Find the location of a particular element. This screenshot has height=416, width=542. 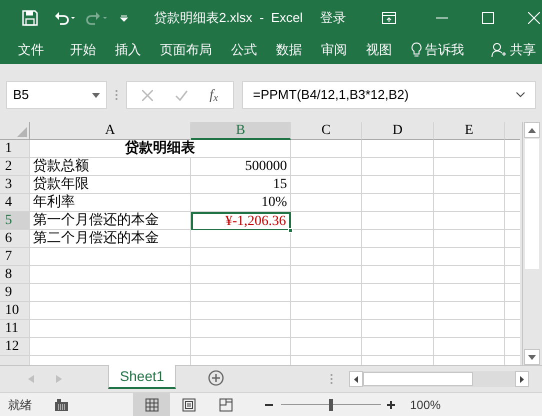

table-cell: 年利率 is located at coordinates (110, 203).